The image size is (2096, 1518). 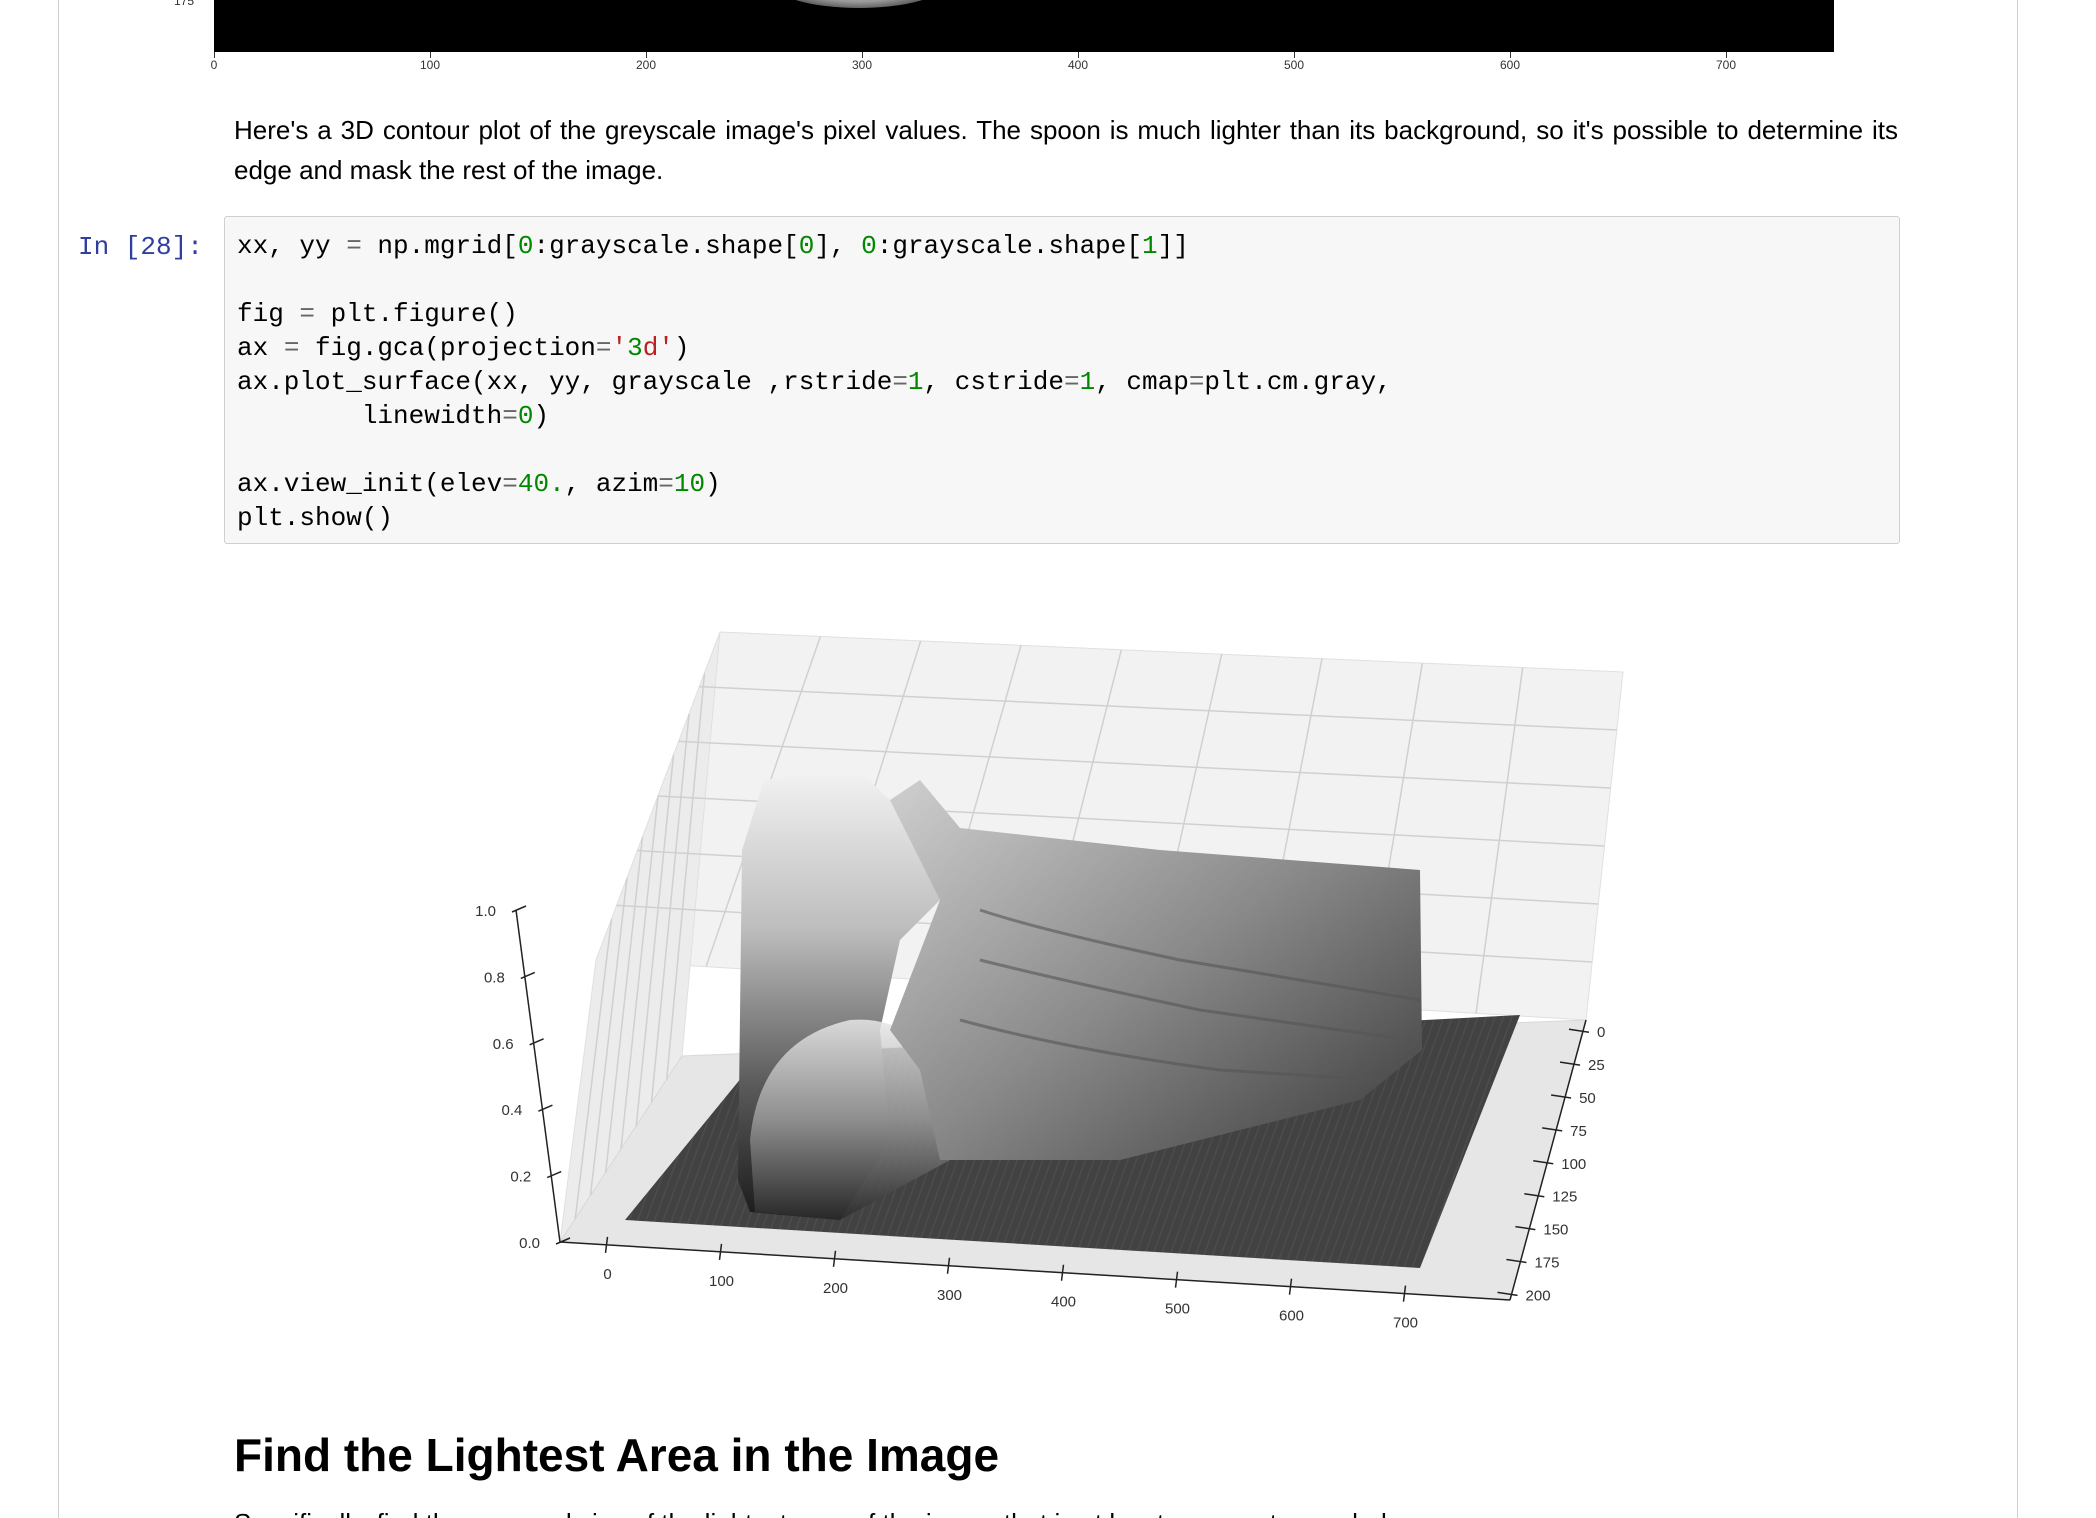 I want to click on y-tick-label: 125, so click(x=1564, y=1197).